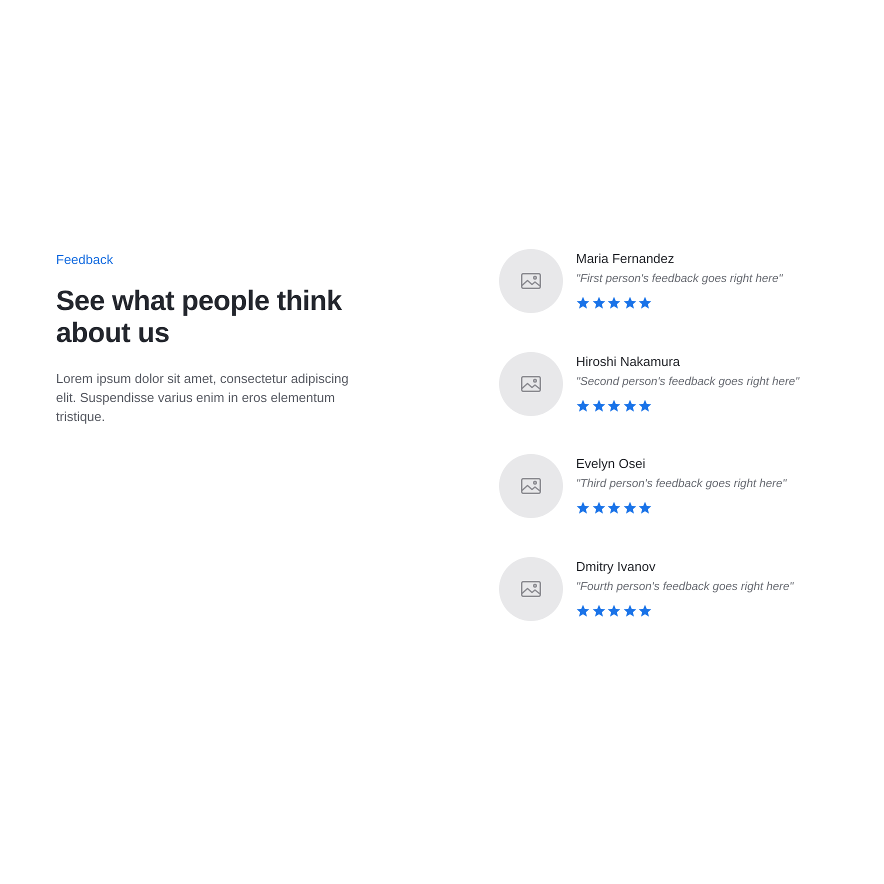  What do you see at coordinates (616, 566) in the screenshot?
I see `reviewer-name: Dmitry Ivanov` at bounding box center [616, 566].